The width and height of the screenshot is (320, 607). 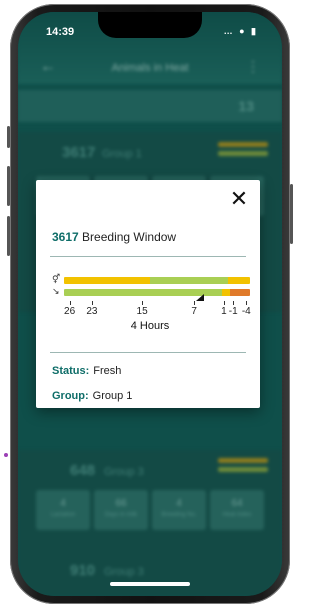 What do you see at coordinates (239, 199) in the screenshot?
I see `close-icon: ✕` at bounding box center [239, 199].